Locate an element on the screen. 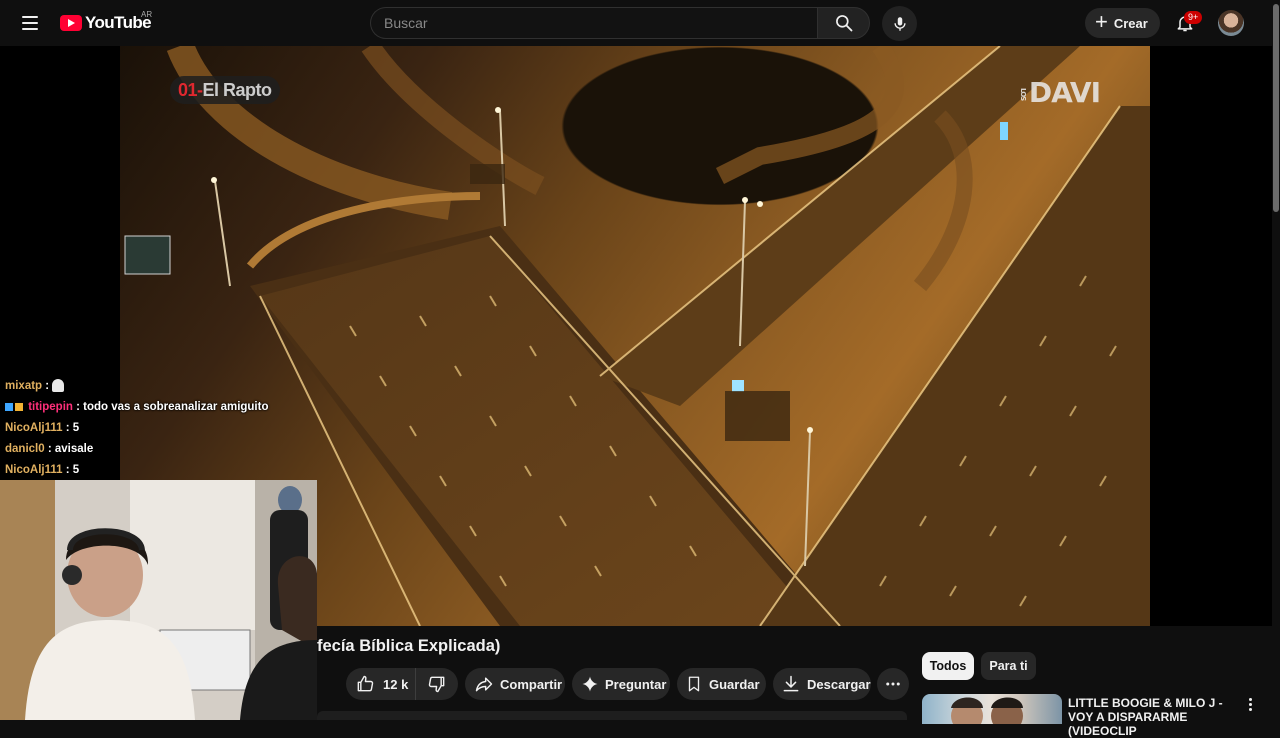 The image size is (1280, 738). save-label: Guardar is located at coordinates (734, 684).